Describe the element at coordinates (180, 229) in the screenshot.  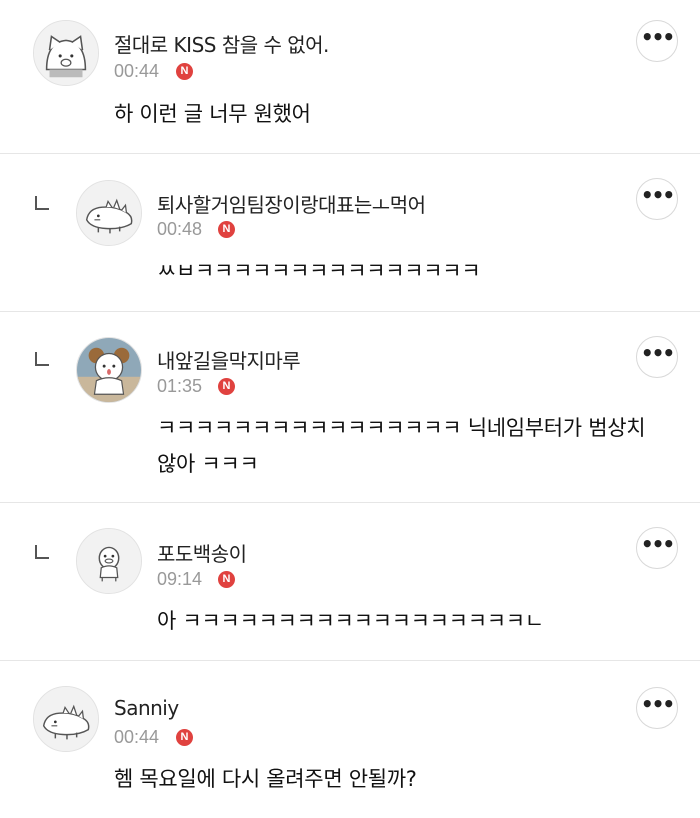
I see `comment-time: 00:48` at that location.